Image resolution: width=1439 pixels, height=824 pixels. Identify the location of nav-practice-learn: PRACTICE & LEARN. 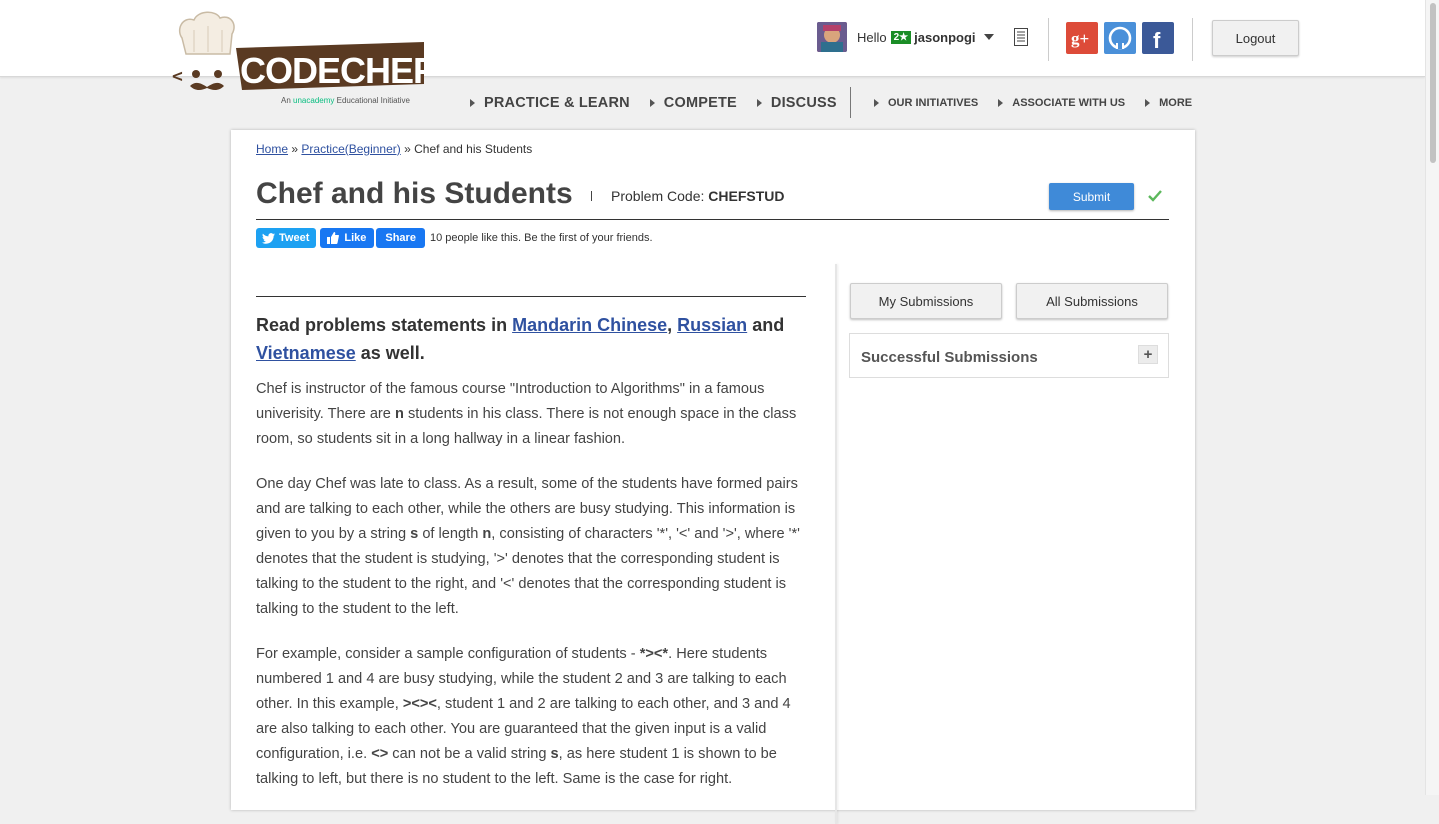
(550, 103).